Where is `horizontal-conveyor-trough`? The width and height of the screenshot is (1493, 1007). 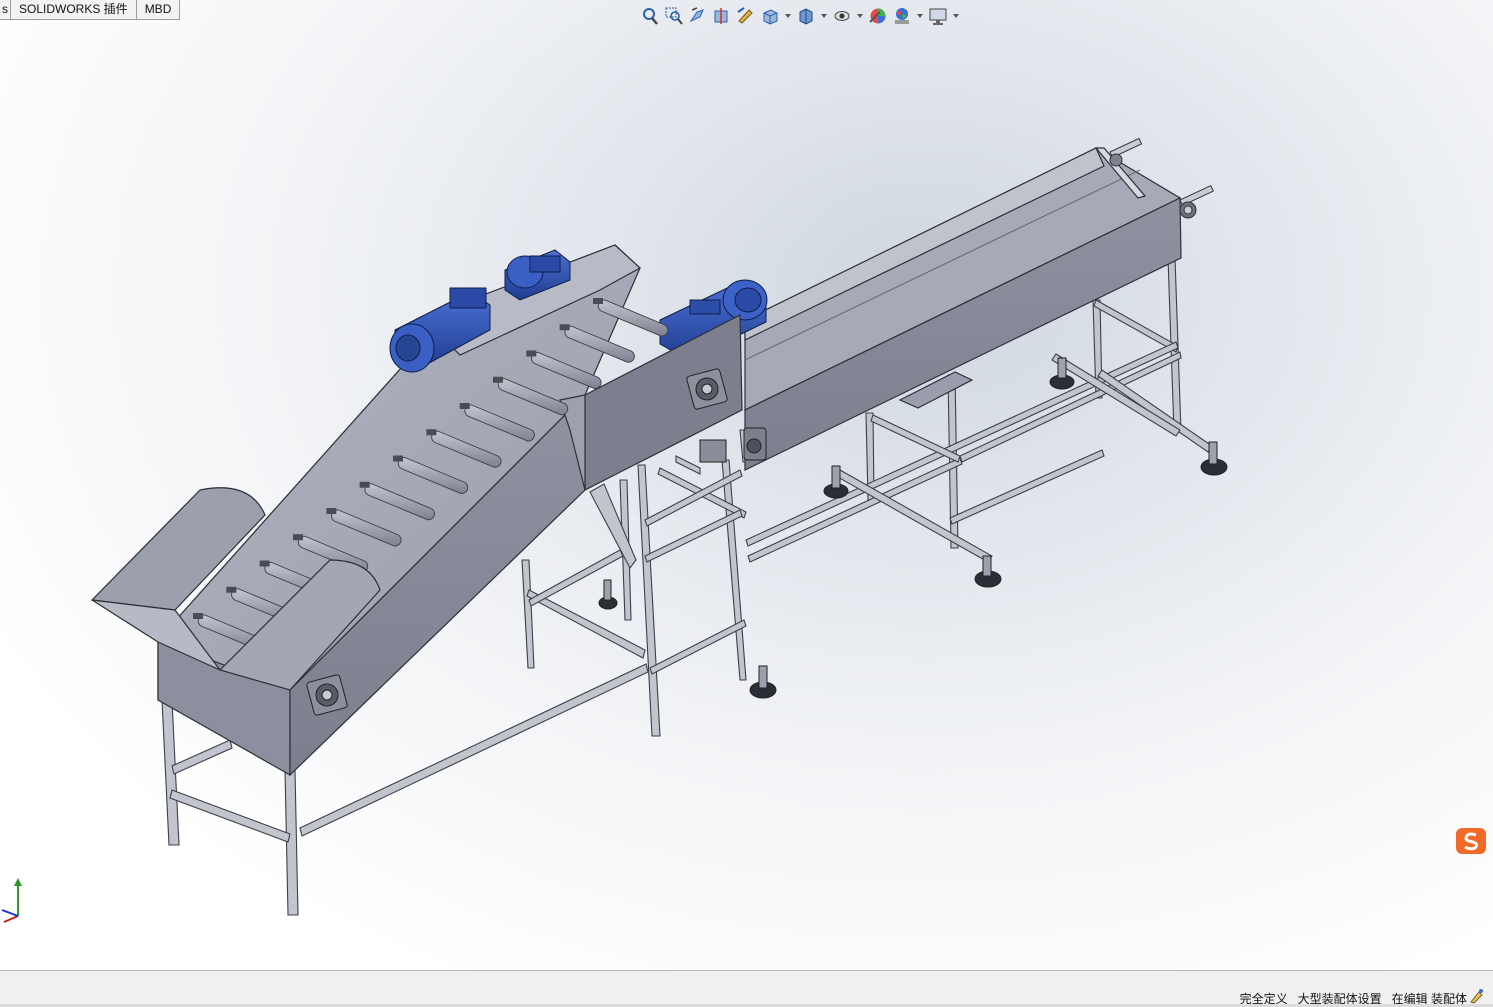 horizontal-conveyor-trough is located at coordinates (963, 309).